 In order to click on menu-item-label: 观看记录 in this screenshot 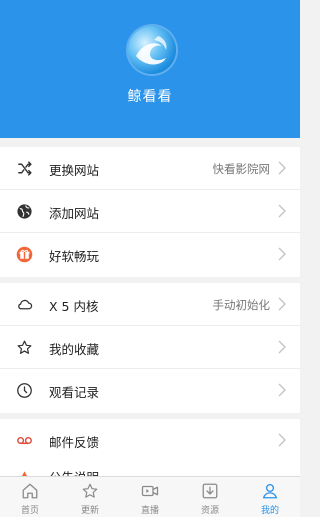, I will do `click(74, 392)`.